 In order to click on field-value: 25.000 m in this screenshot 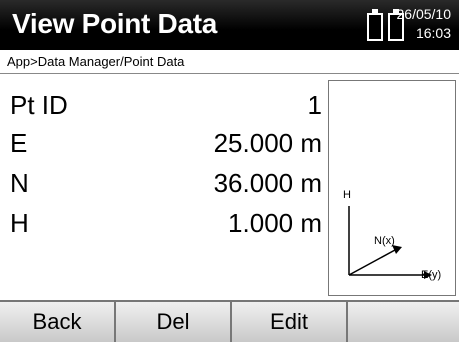, I will do `click(267, 143)`.